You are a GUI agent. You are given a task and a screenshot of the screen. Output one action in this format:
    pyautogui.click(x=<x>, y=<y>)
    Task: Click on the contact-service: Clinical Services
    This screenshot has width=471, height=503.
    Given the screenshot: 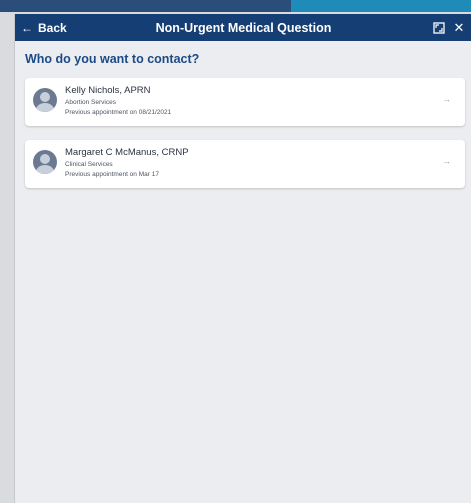 What is the action you would take?
    pyautogui.click(x=89, y=164)
    